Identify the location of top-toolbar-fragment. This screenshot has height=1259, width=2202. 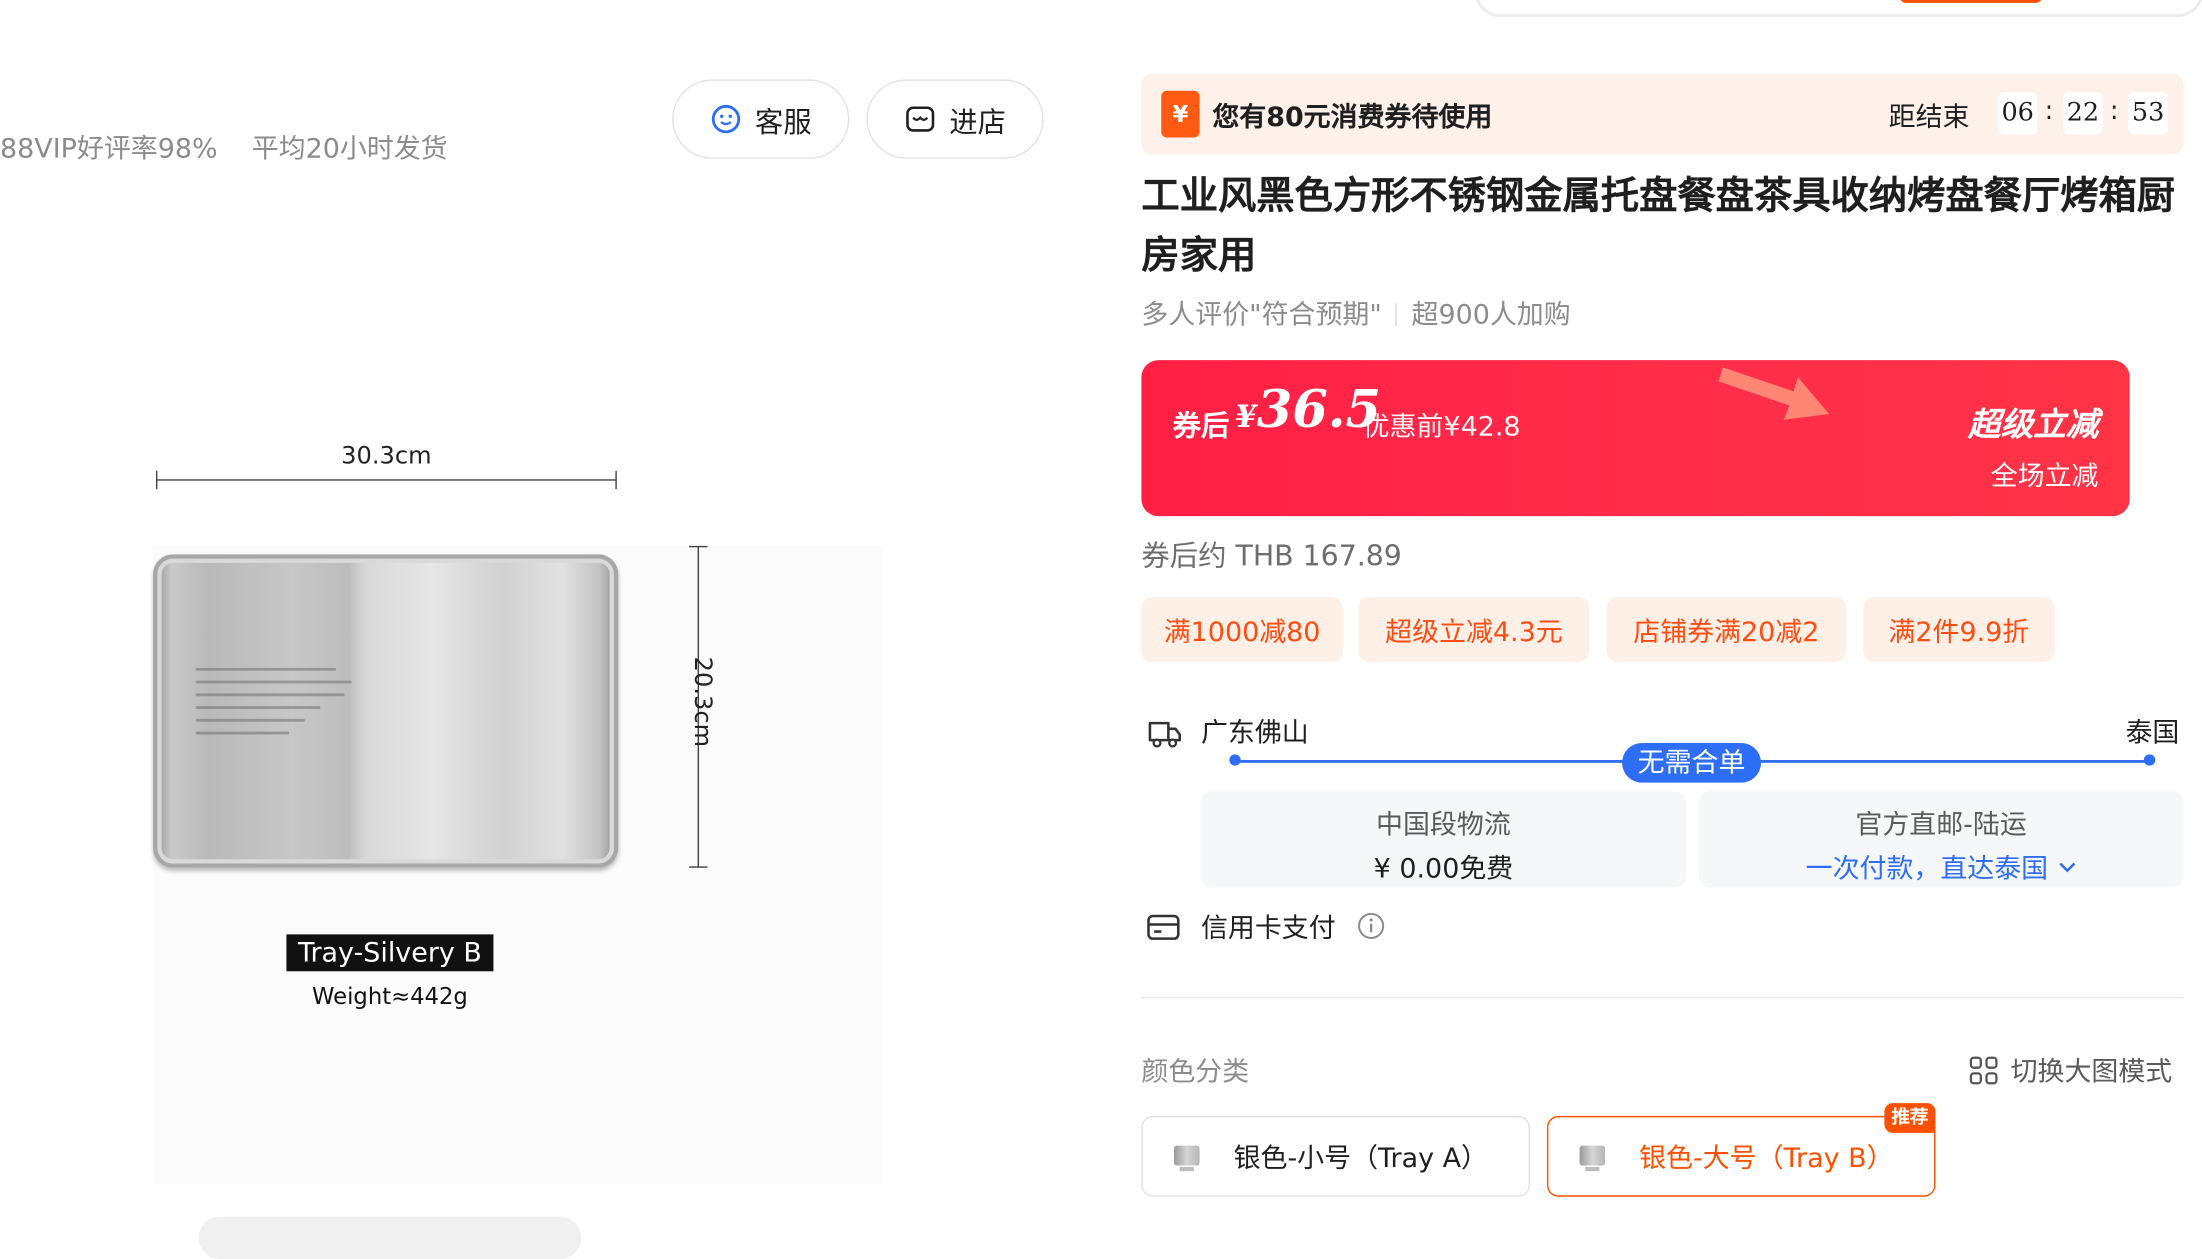
(1838, 9).